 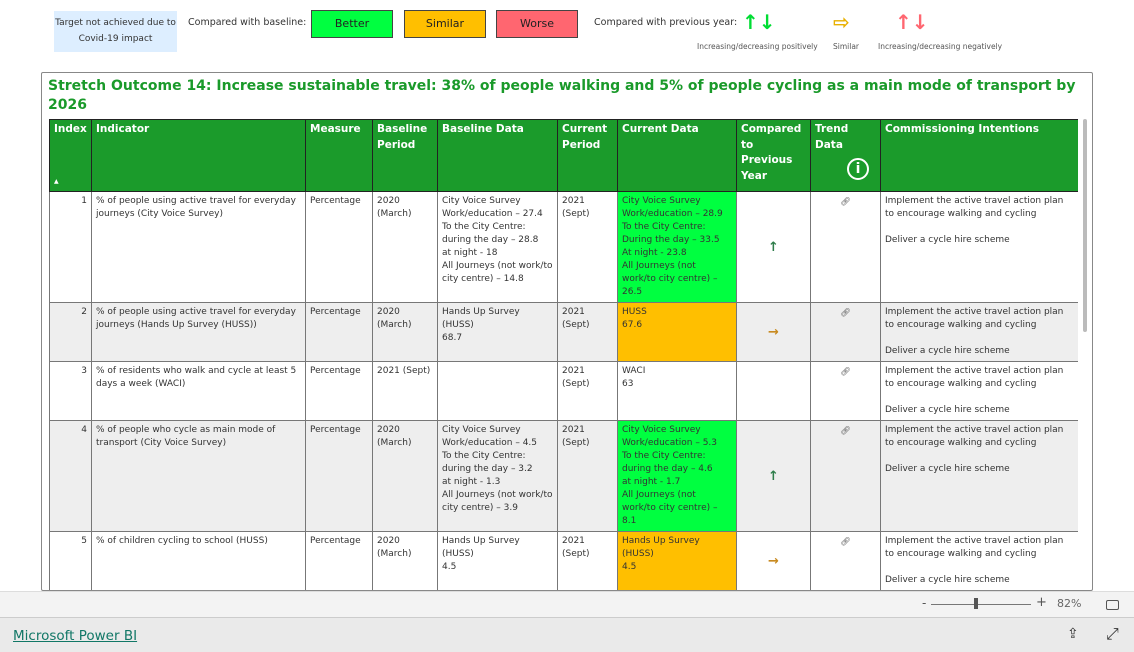 What do you see at coordinates (981, 604) in the screenshot?
I see `zoom-slider` at bounding box center [981, 604].